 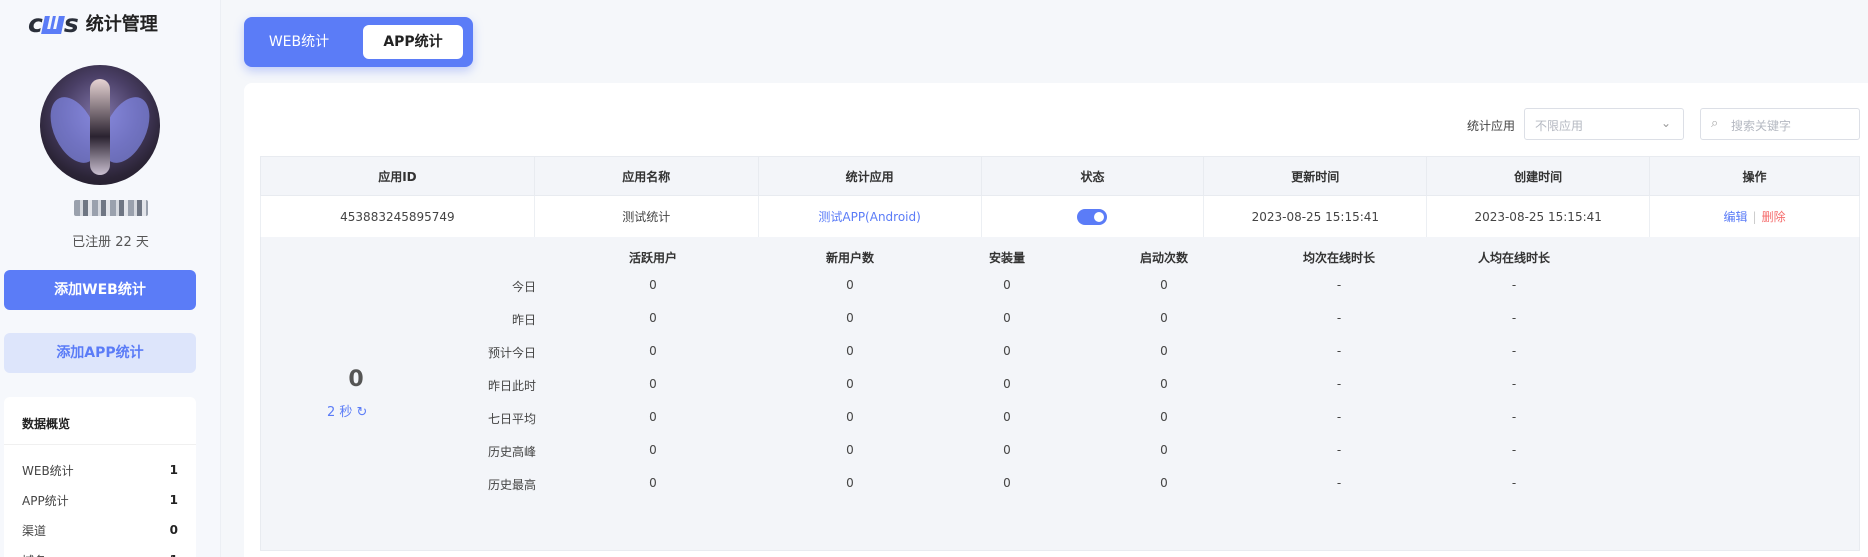 What do you see at coordinates (34, 554) in the screenshot?
I see `overview-item-label: 域名` at bounding box center [34, 554].